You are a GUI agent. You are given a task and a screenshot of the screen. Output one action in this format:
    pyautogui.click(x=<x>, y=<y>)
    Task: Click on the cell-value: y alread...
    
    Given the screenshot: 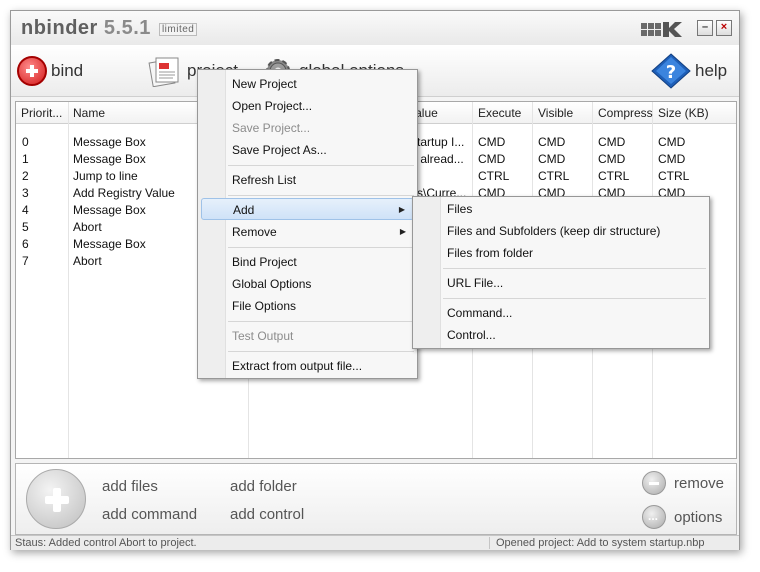 What is the action you would take?
    pyautogui.click(x=437, y=159)
    